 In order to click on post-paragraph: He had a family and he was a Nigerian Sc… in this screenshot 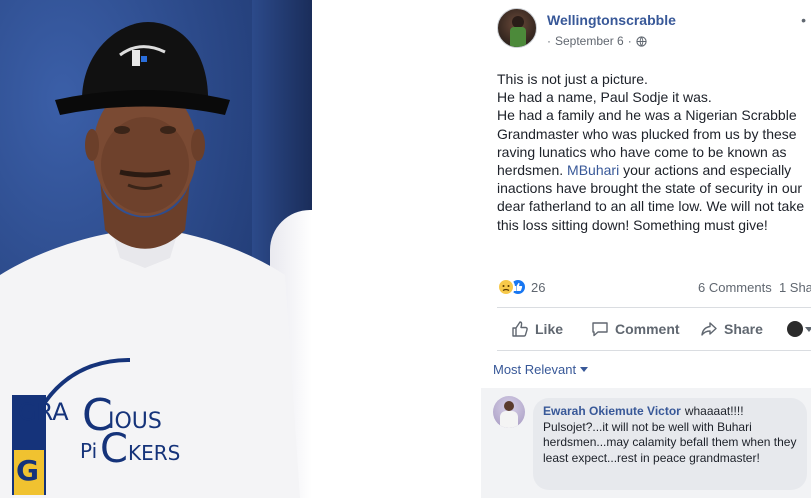, I will do `click(652, 169)`.